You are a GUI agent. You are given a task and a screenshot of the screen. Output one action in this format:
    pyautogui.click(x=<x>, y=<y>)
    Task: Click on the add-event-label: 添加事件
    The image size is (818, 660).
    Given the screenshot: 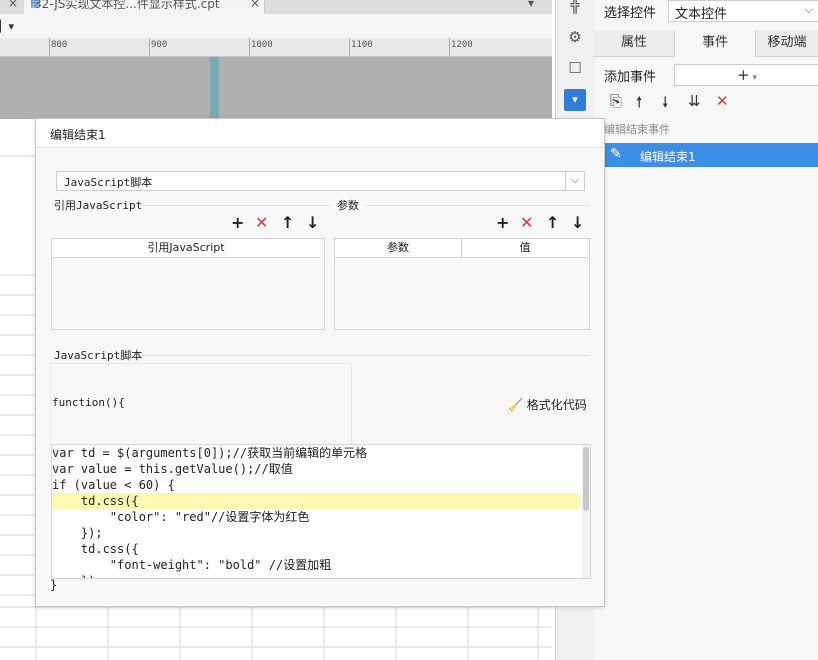 What is the action you would take?
    pyautogui.click(x=630, y=77)
    